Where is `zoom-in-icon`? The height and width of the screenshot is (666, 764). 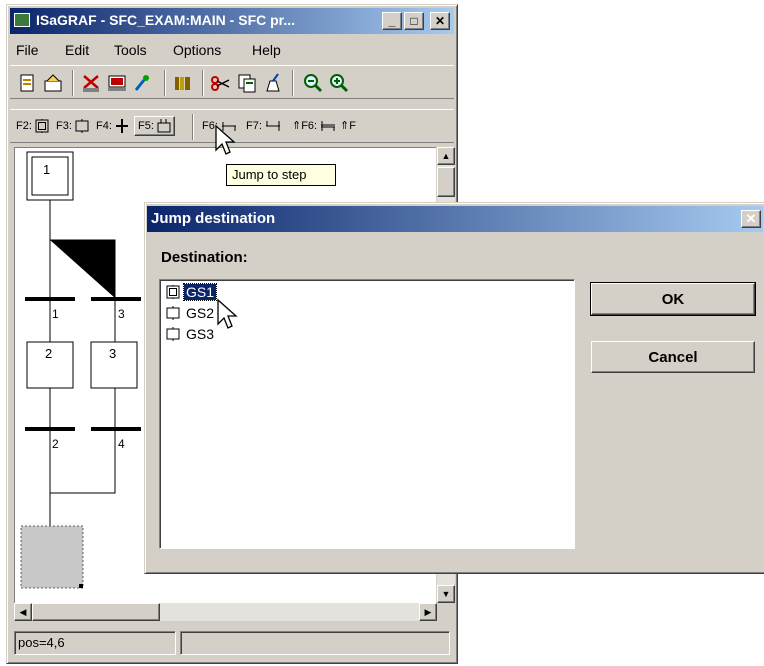 zoom-in-icon is located at coordinates (339, 83).